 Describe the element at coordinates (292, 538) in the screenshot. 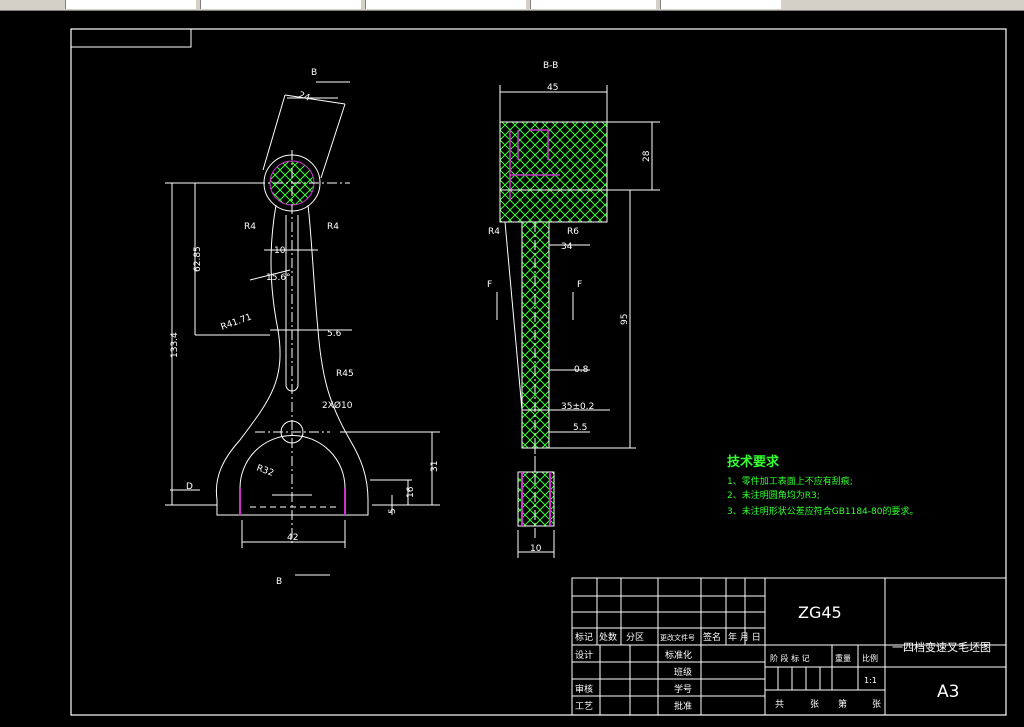

I see `dim-42: 42` at that location.